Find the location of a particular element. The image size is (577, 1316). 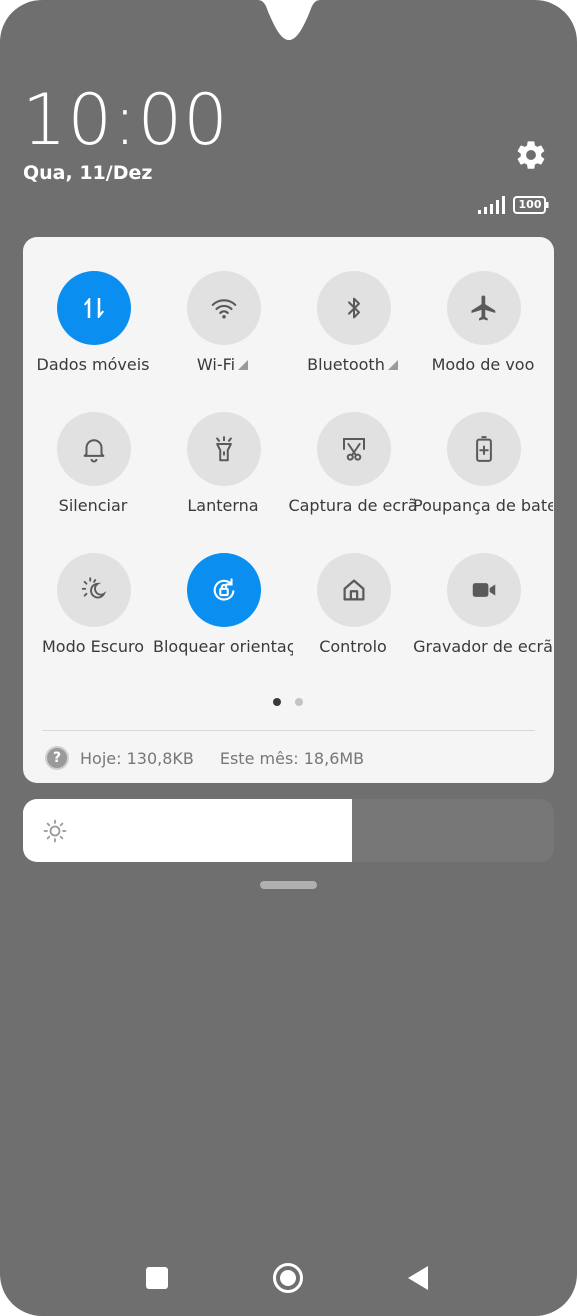

quick-tile-silenciar-button is located at coordinates (94, 449).